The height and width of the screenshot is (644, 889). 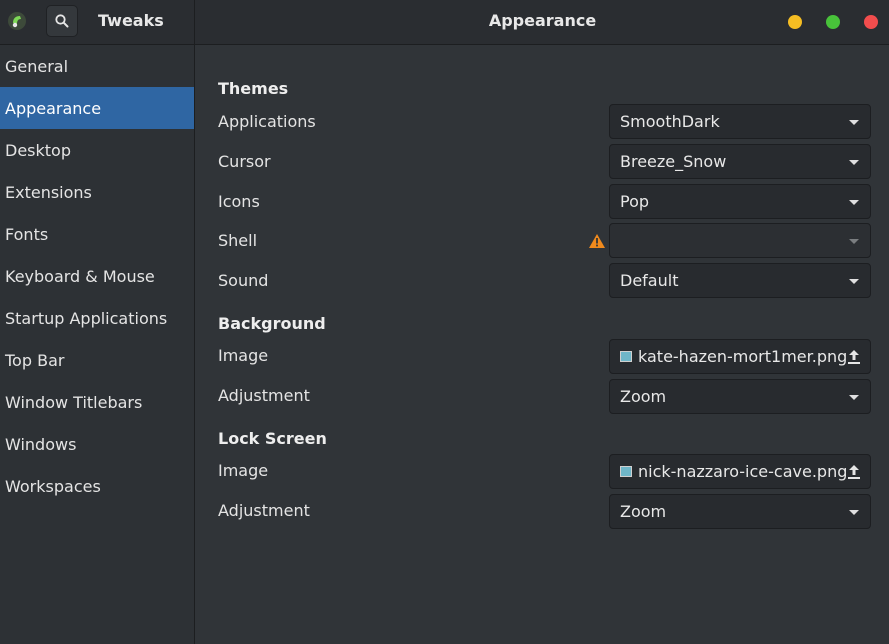 I want to click on applications-value: SmoothDark, so click(x=670, y=121).